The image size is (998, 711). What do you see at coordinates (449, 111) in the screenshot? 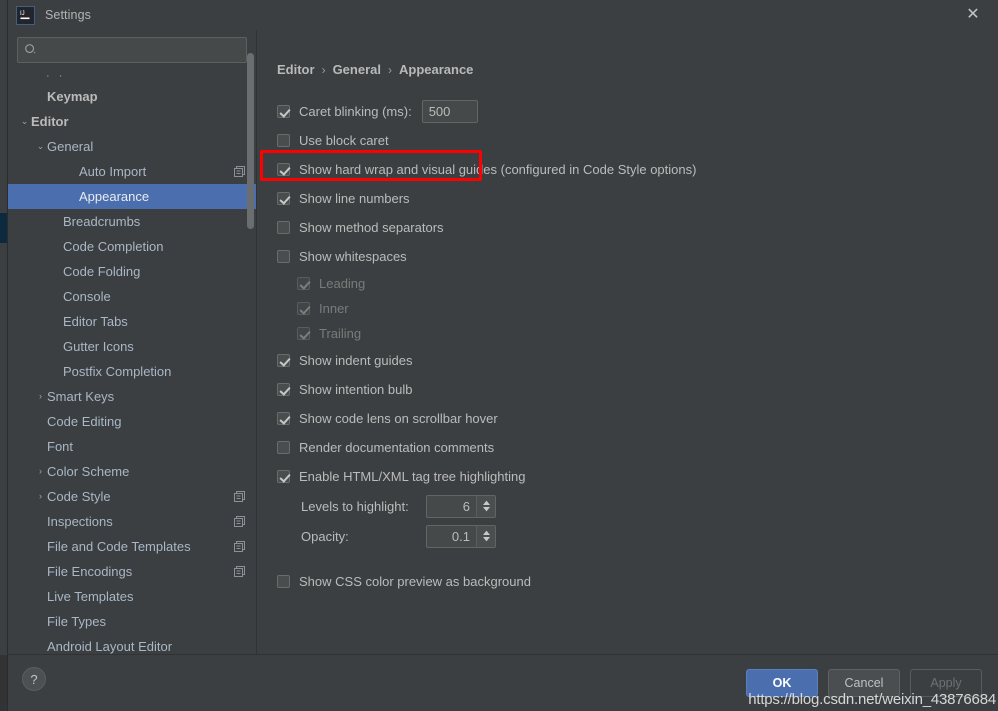
I see `caret-blinking-input` at bounding box center [449, 111].